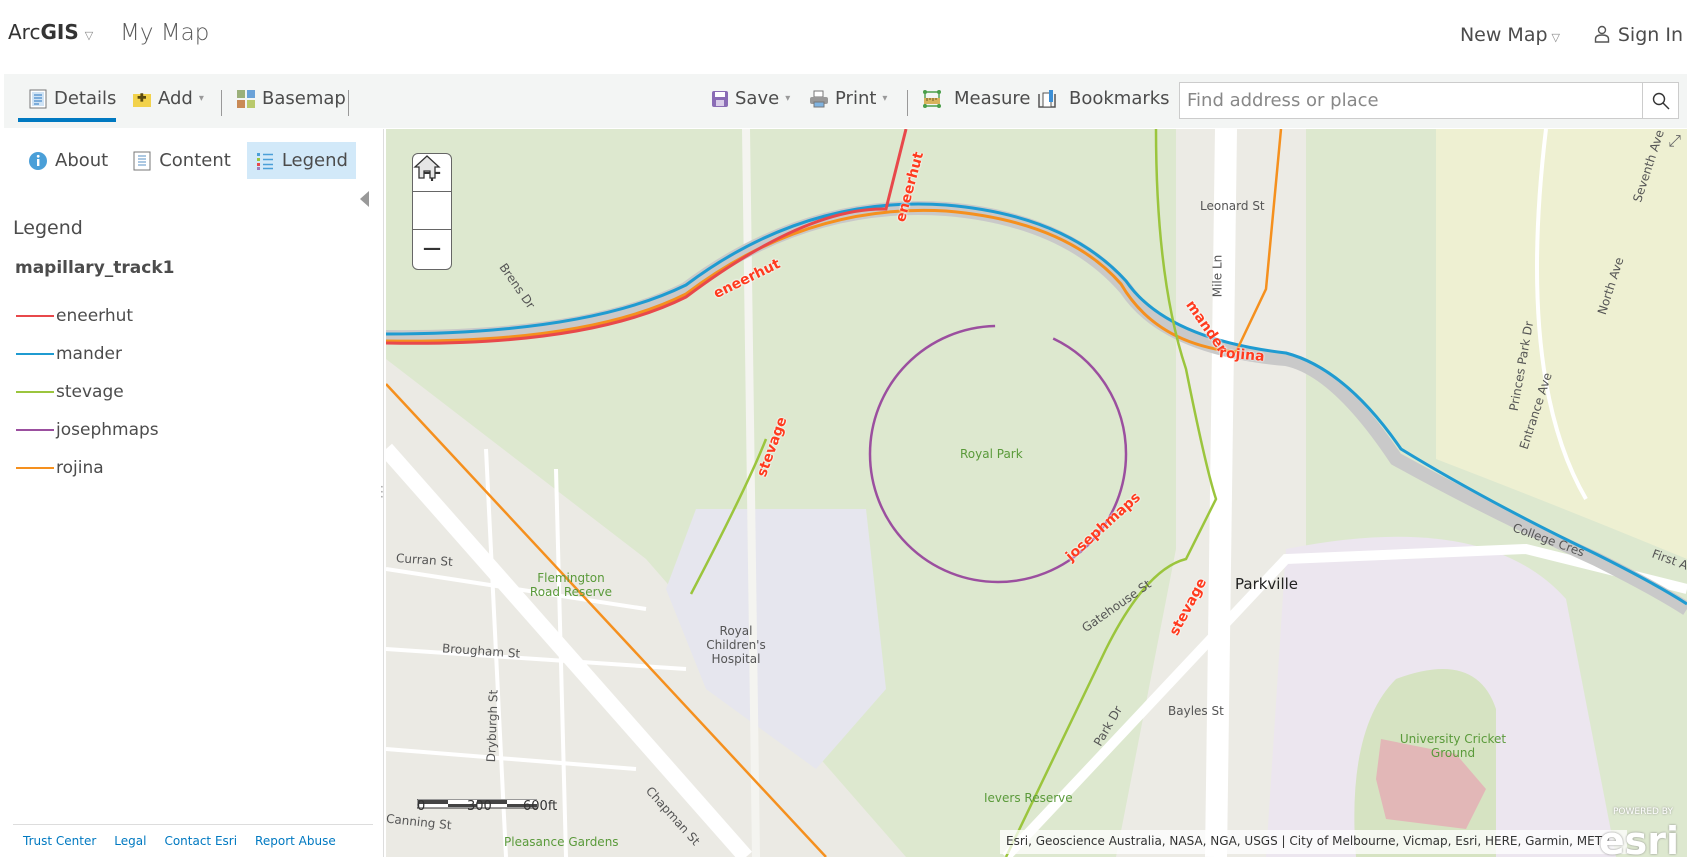  What do you see at coordinates (561, 842) in the screenshot?
I see `place-label: Pleasance Gardens` at bounding box center [561, 842].